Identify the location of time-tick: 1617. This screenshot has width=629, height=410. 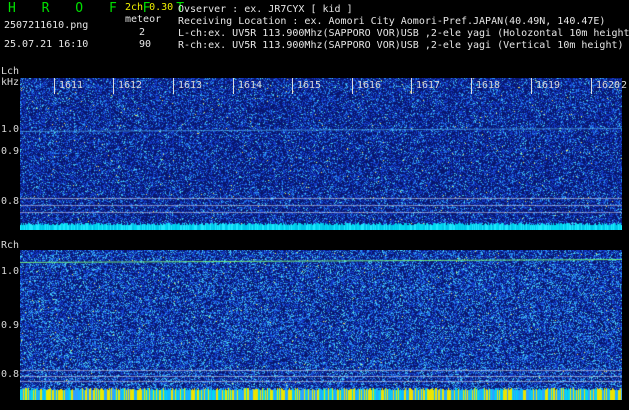
(428, 85).